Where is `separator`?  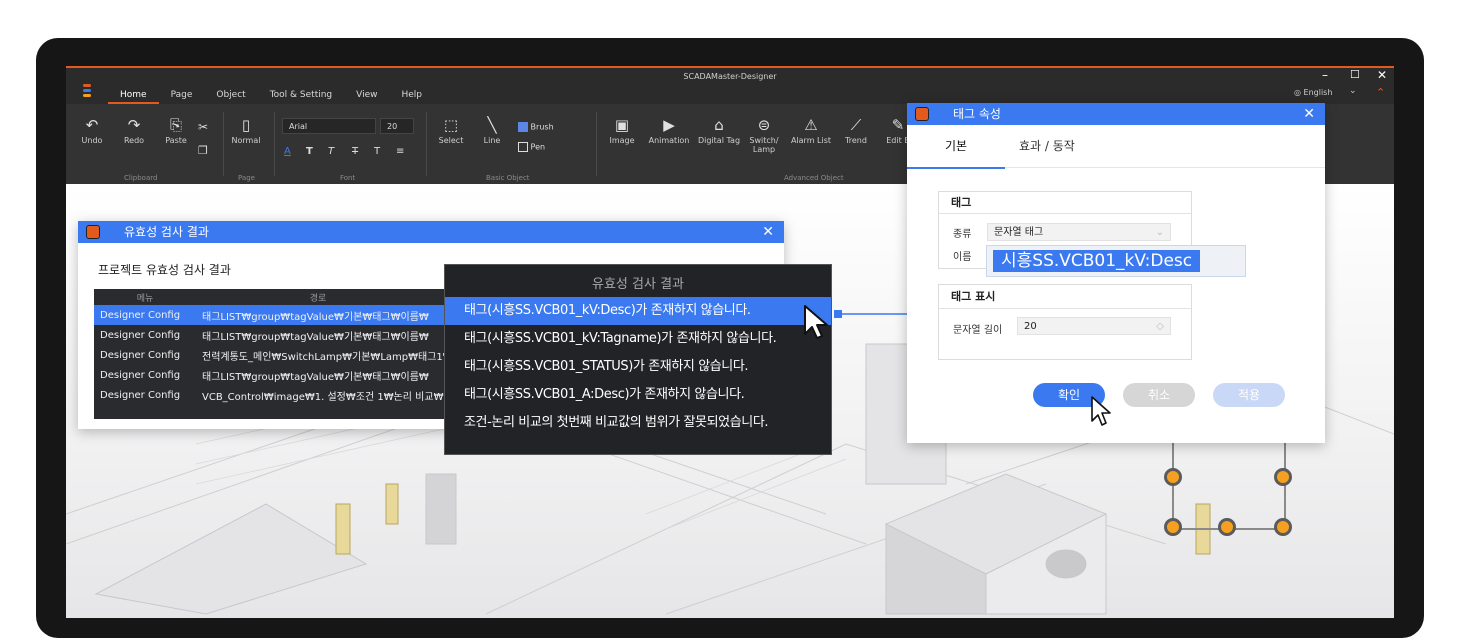
separator is located at coordinates (223, 144).